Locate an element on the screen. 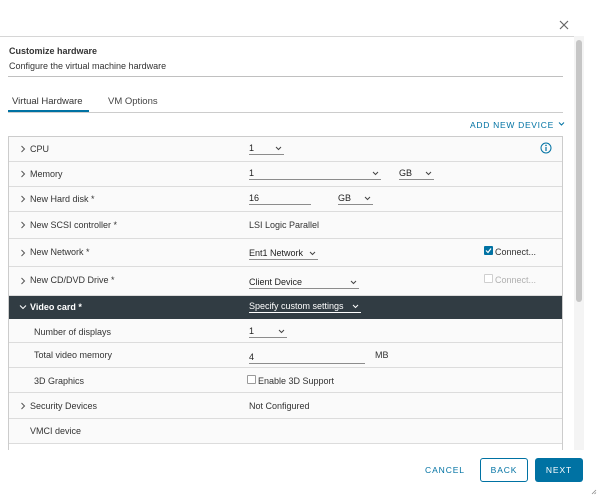 This screenshot has width=599, height=497. add-new-device-button: ADD NEW DEVICE is located at coordinates (517, 125).